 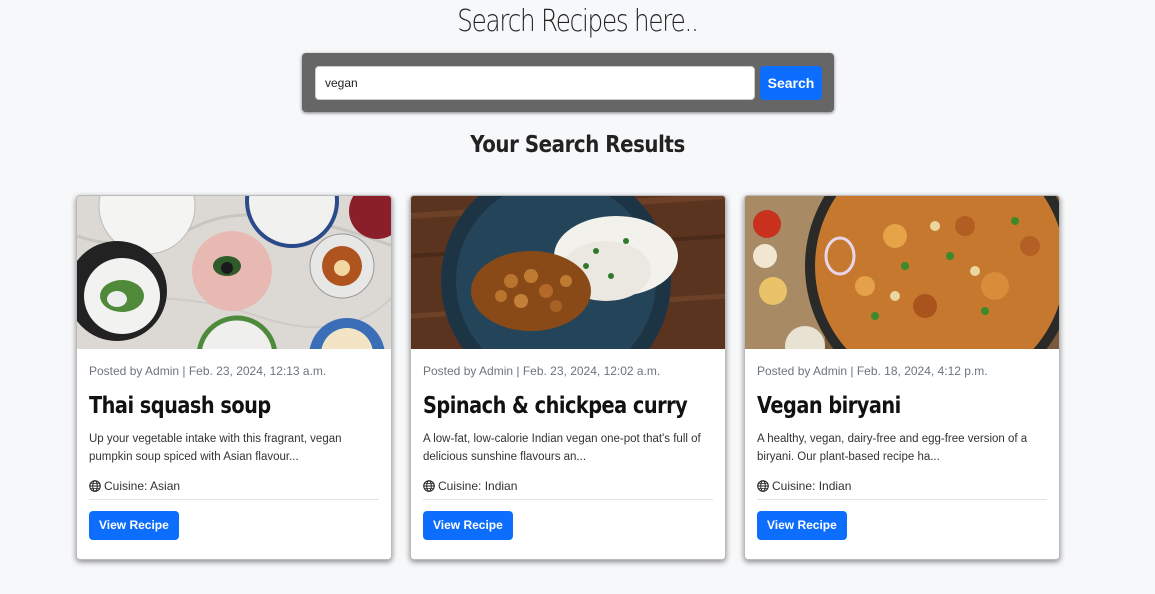 I want to click on search-input, so click(x=535, y=83).